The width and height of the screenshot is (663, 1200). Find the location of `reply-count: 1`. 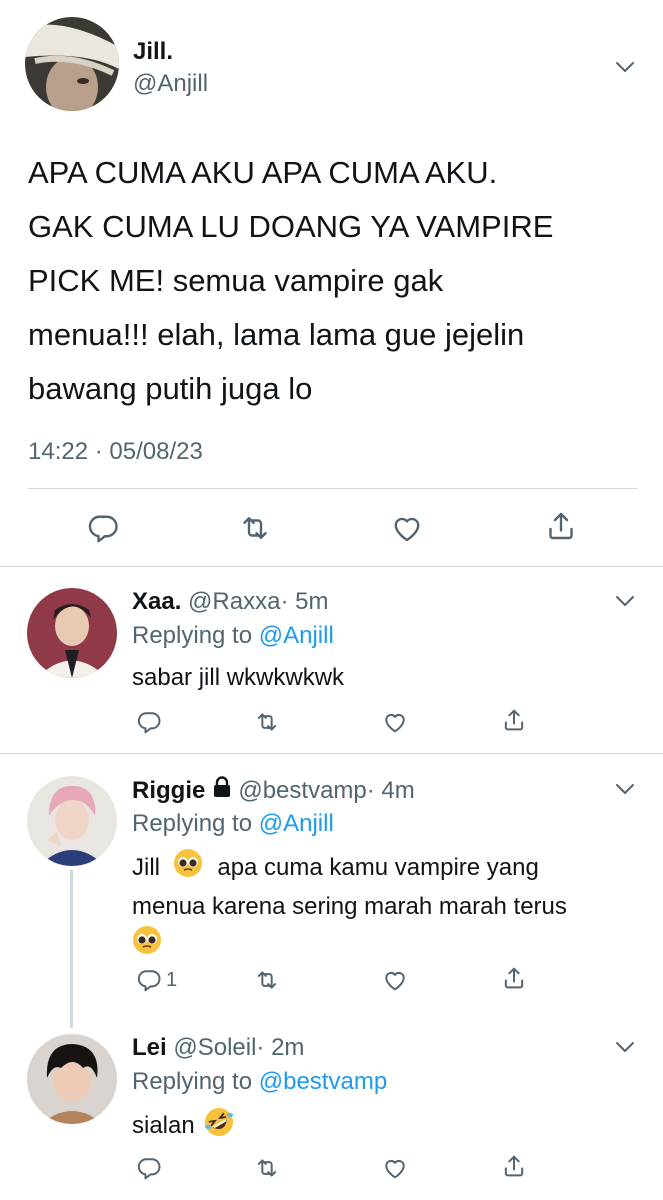

reply-count: 1 is located at coordinates (172, 979).